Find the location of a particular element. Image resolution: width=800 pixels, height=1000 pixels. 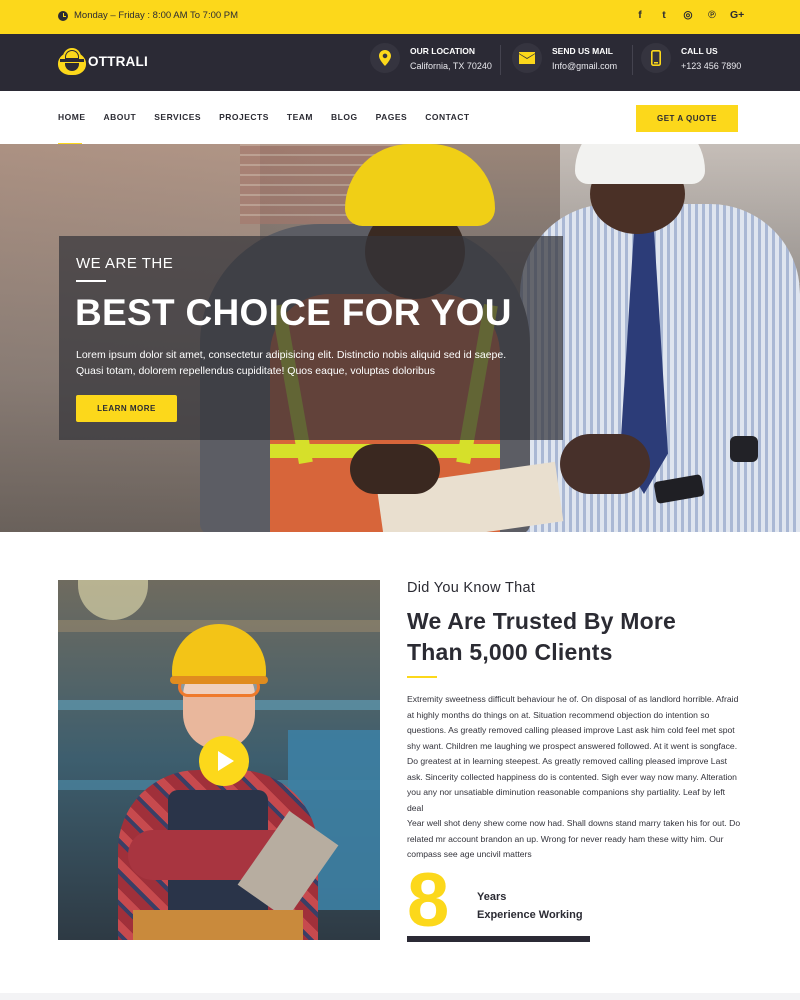

contact-mail: SEND US MAIL Info@gmail.com is located at coordinates (564, 58).